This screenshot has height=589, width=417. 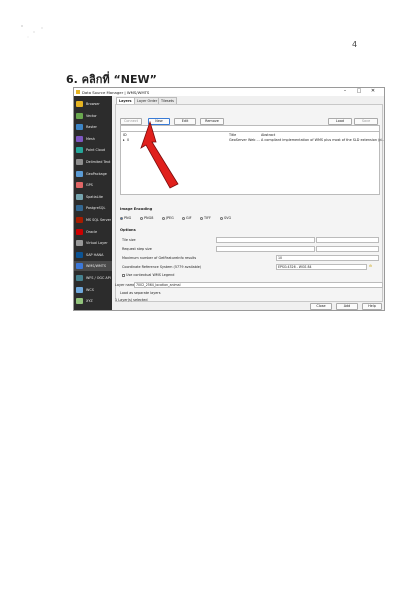 What do you see at coordinates (79, 243) in the screenshot?
I see `virtual-layer-icon` at bounding box center [79, 243].